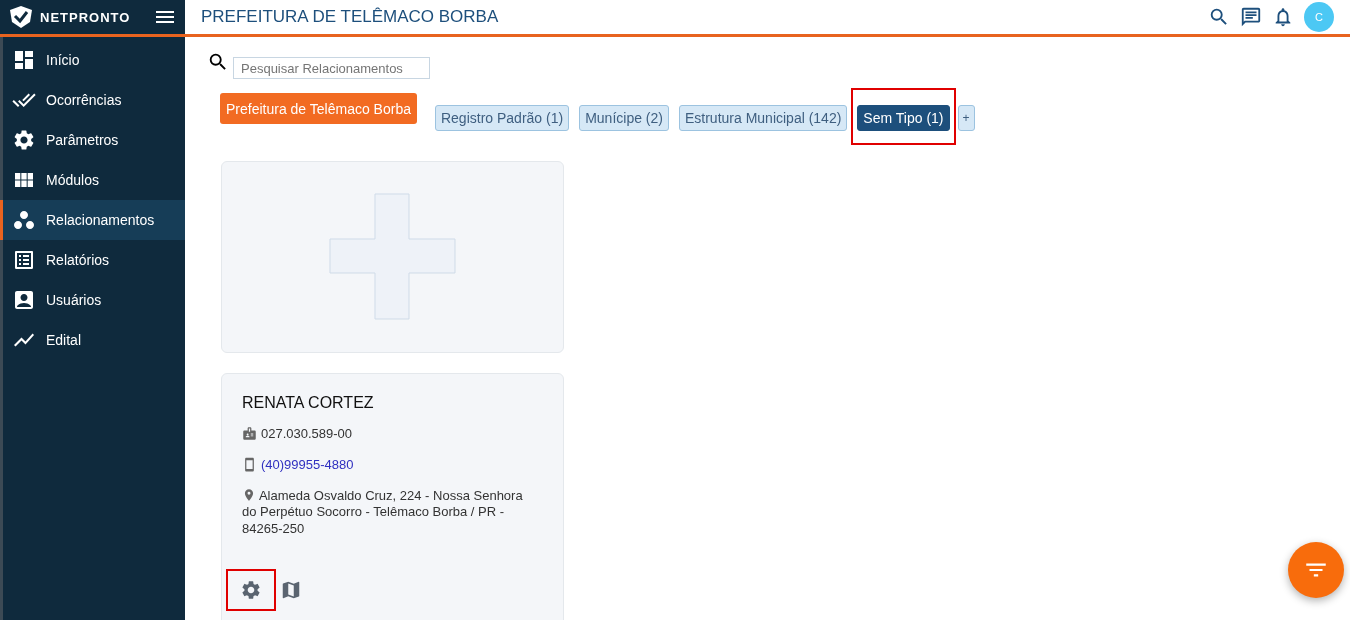 This screenshot has height=620, width=1350. I want to click on sidebar-label: Módulos, so click(72, 180).